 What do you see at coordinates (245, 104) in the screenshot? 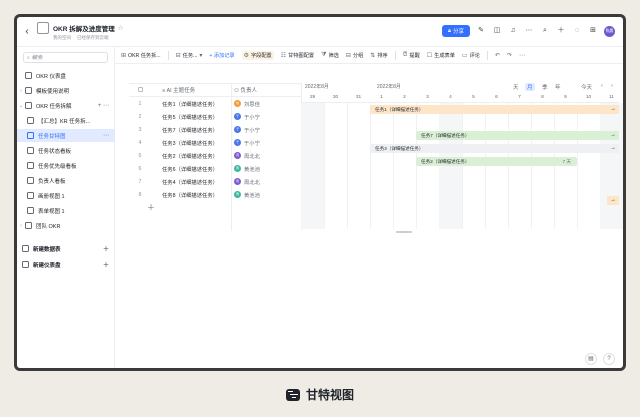
I see `owner-cell: 刘刘思佳` at bounding box center [245, 104].